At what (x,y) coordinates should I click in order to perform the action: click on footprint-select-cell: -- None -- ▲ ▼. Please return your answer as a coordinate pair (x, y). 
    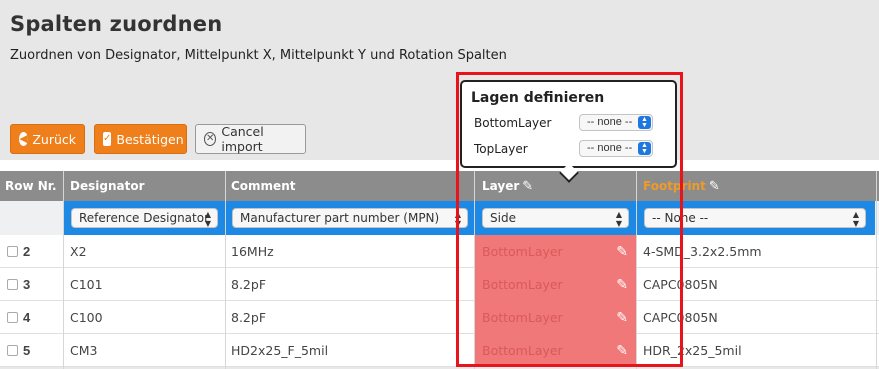
    Looking at the image, I should click on (756, 218).